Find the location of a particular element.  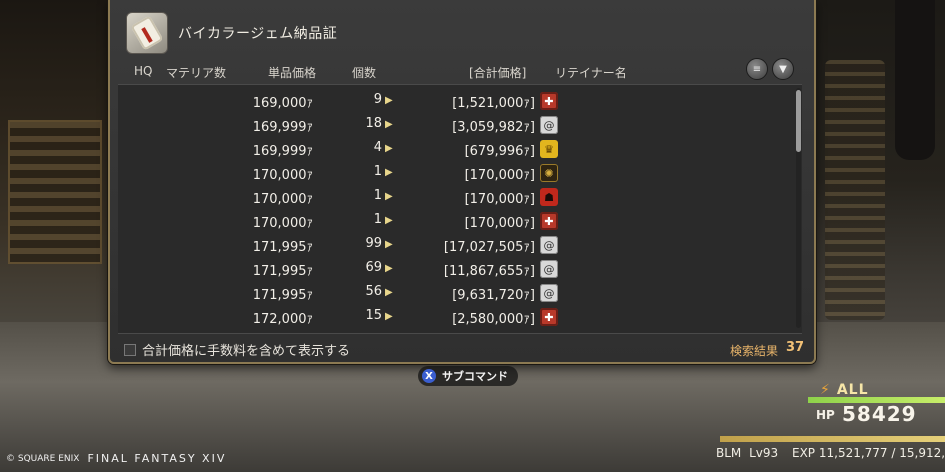

listing-row: 169,000ｧ 9 ▶ [1,521,000ｧ] ✚ is located at coordinates (460, 101).